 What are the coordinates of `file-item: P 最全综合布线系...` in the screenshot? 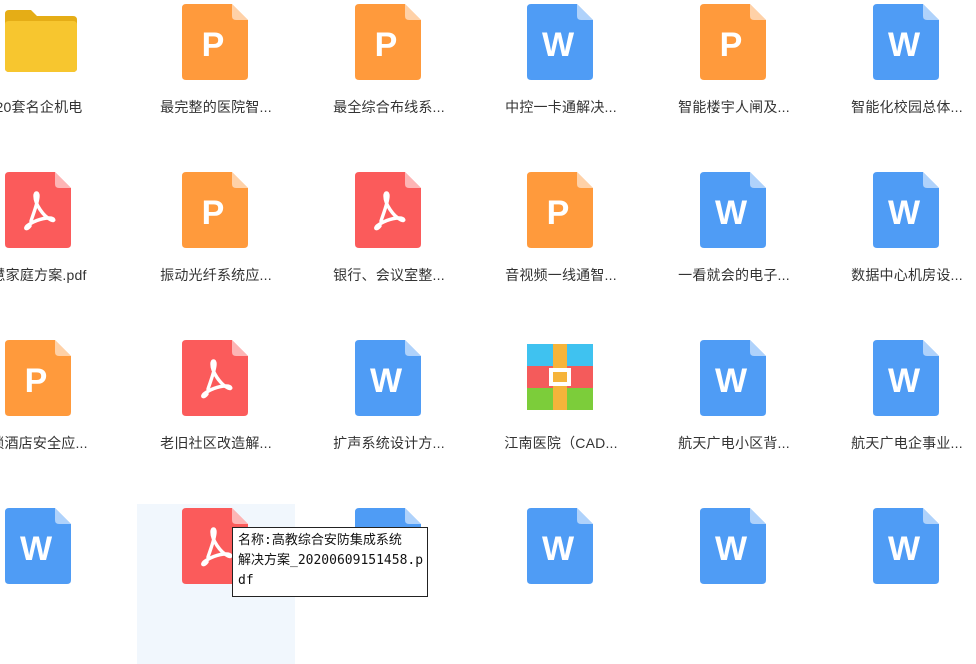 It's located at (389, 80).